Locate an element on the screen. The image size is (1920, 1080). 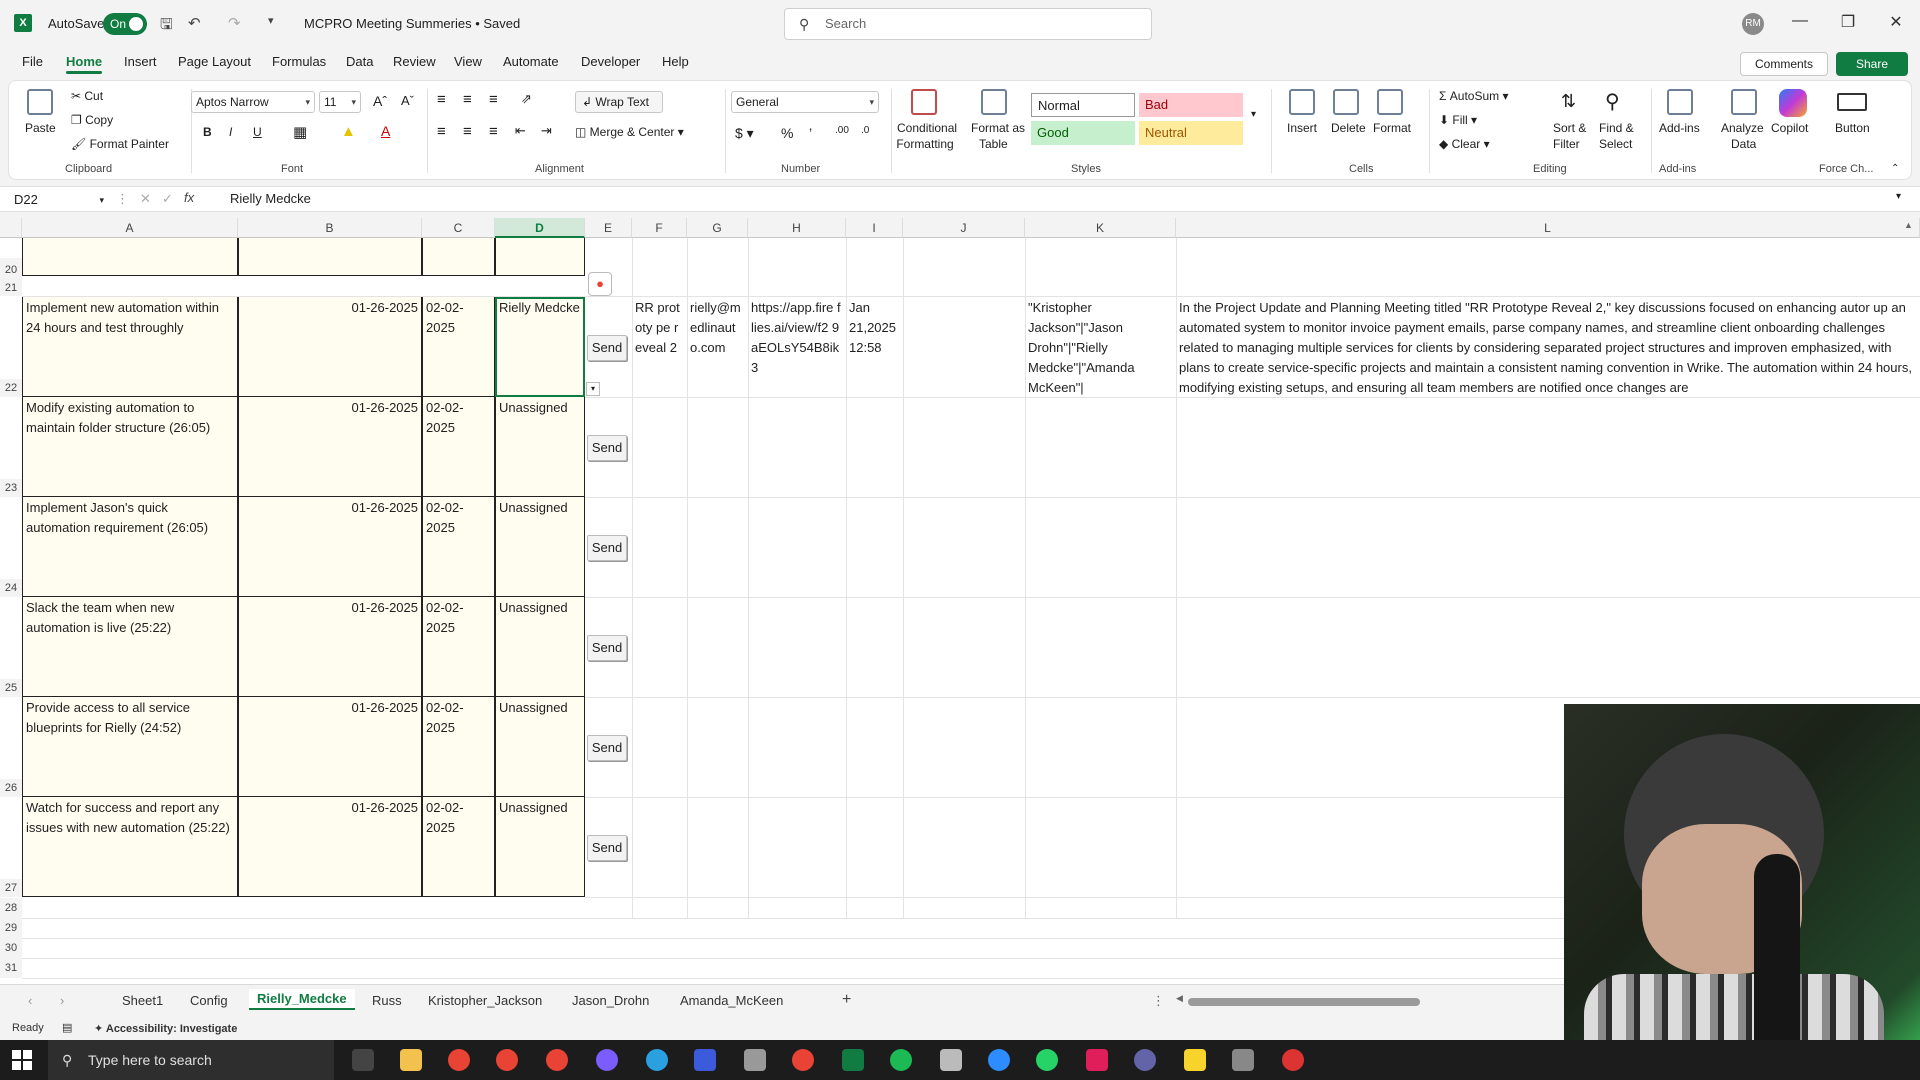
currency-icon: $ ▾ is located at coordinates (744, 133).